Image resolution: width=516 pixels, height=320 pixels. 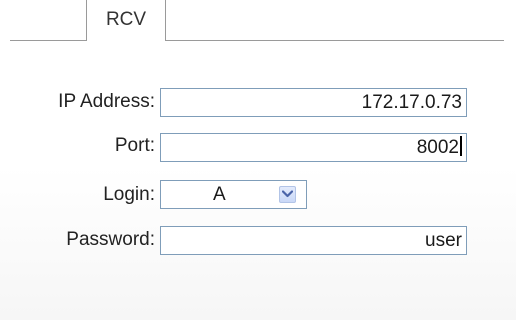 I want to click on tab-strip: RCV, so click(x=258, y=21).